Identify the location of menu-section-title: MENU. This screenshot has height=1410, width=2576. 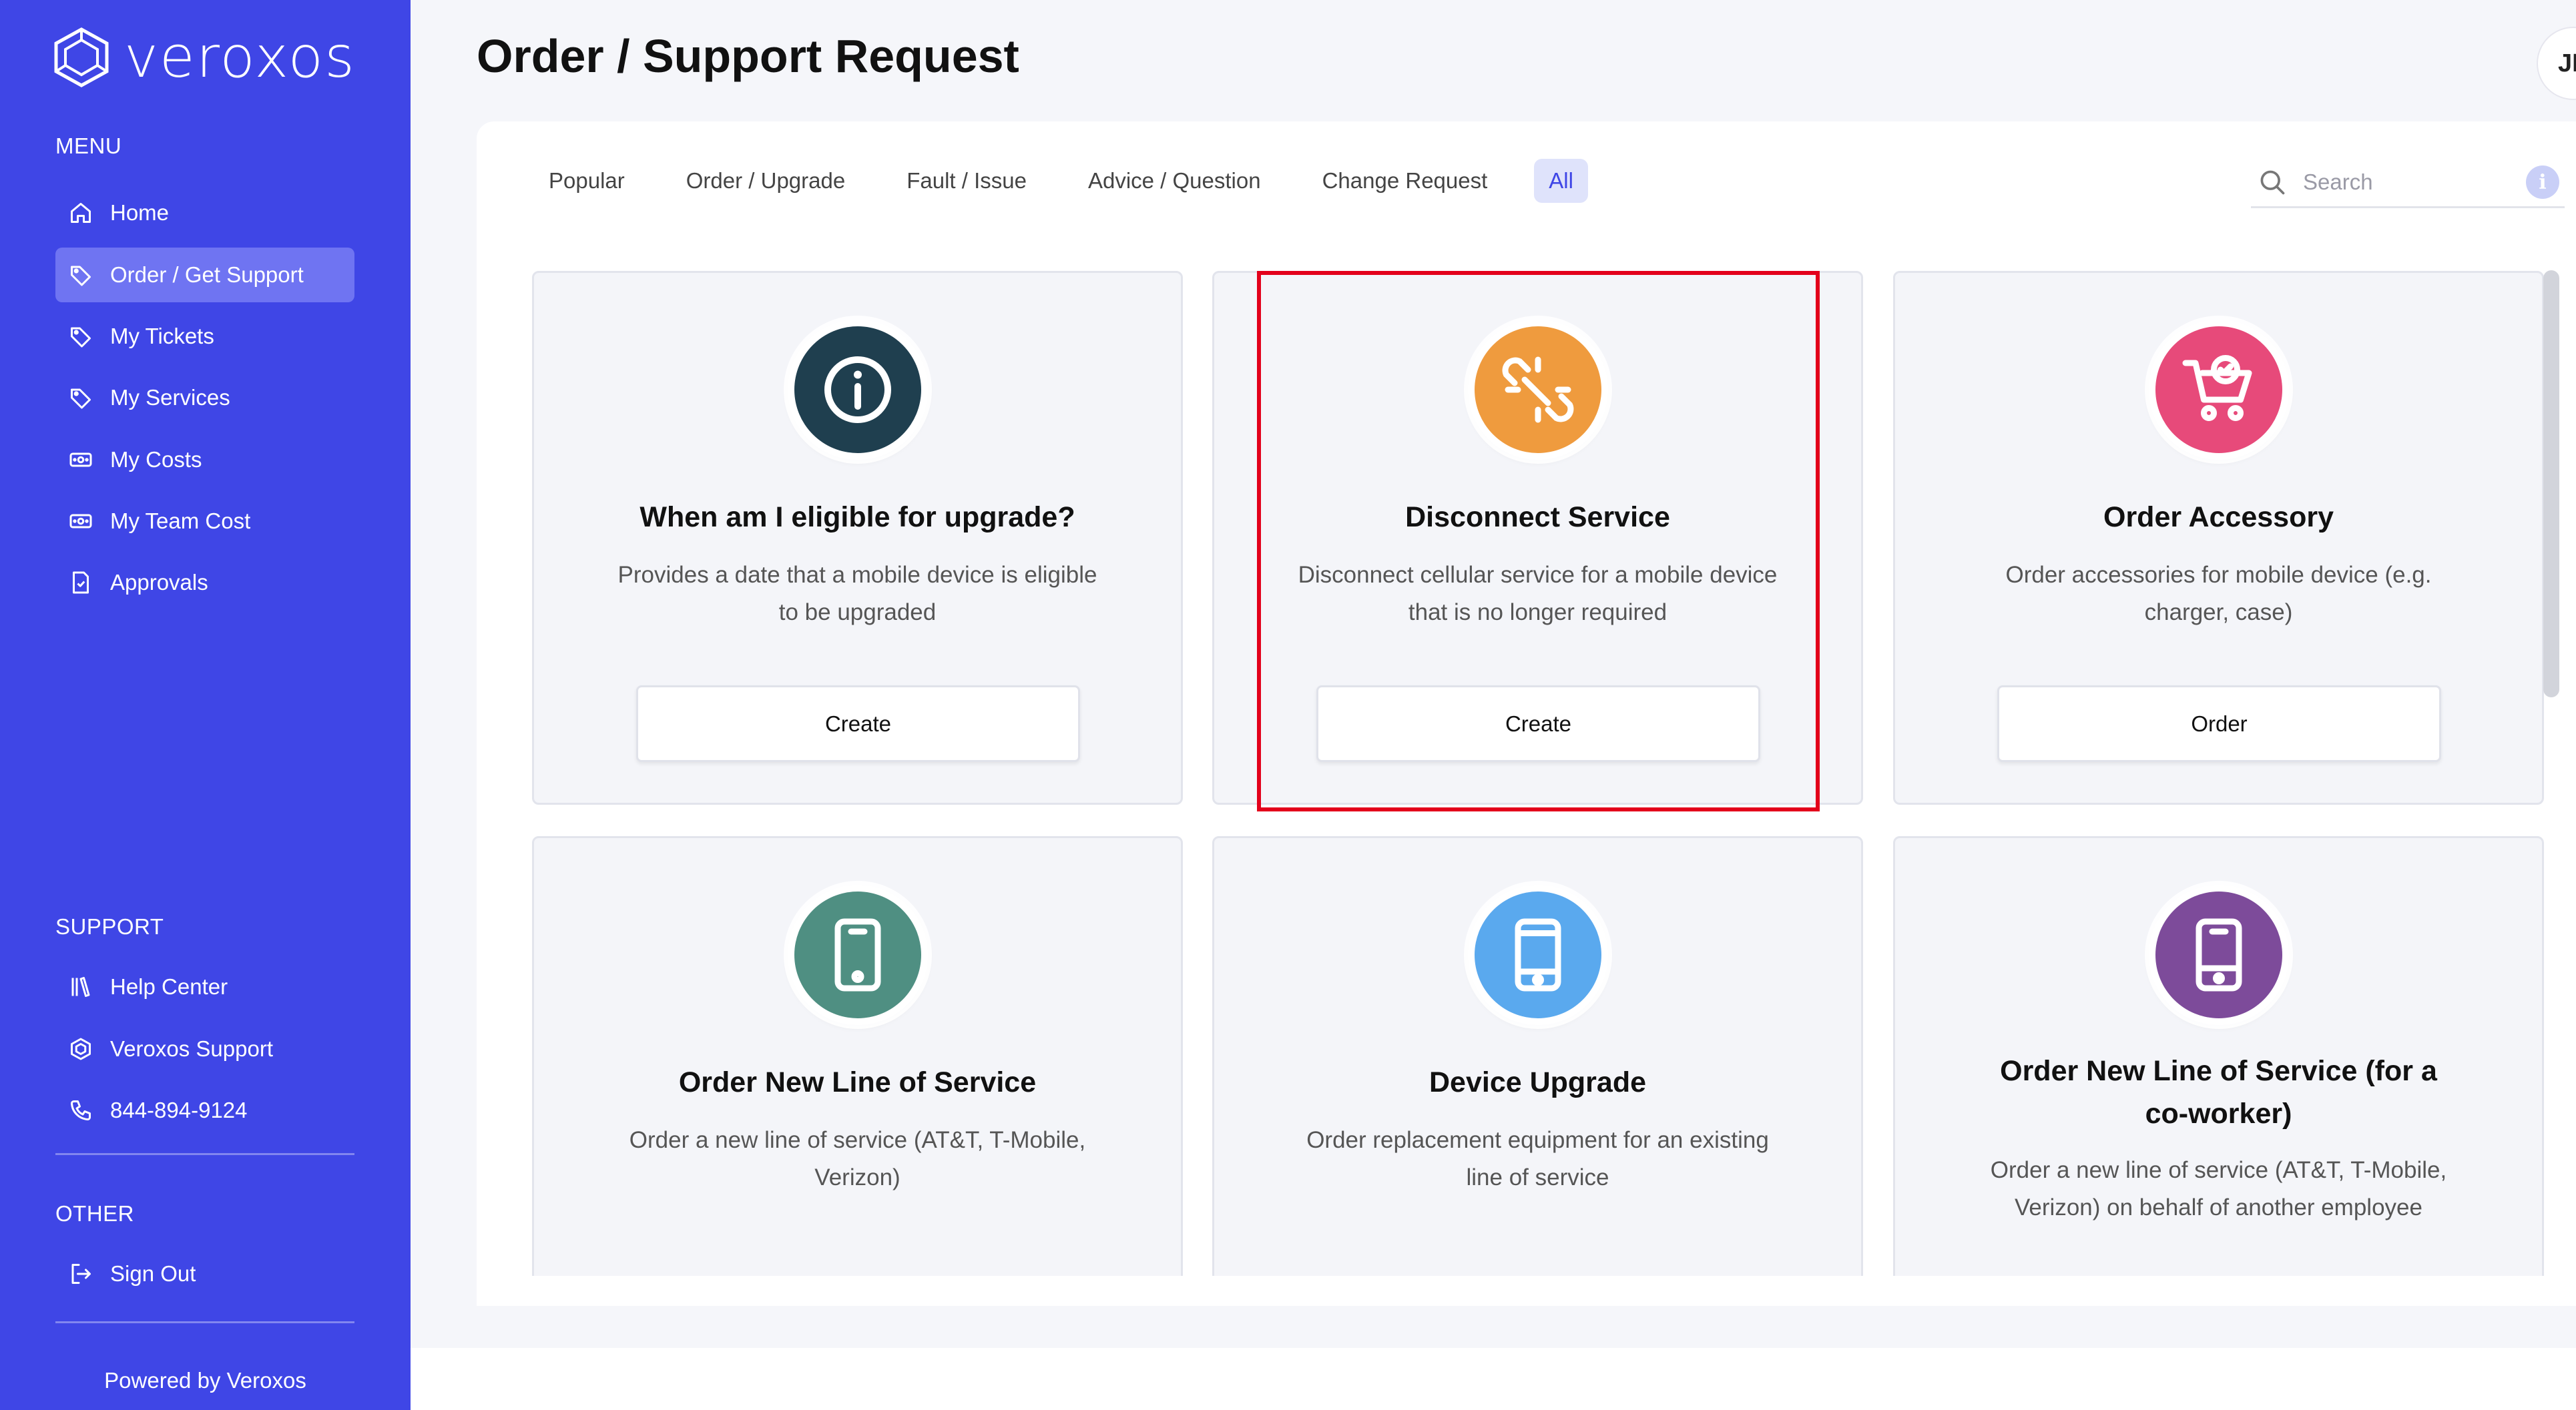
(88, 146).